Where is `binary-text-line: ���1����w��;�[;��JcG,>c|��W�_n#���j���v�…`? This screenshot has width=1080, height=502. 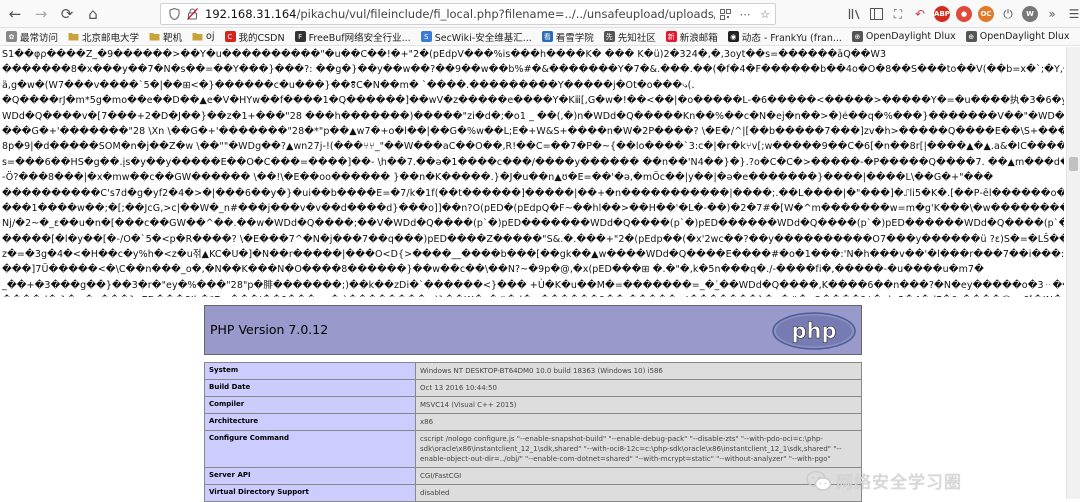
binary-text-line: ���1����w��;�[;��JcG,>c|��W�_n#���j���v�… is located at coordinates (533, 208).